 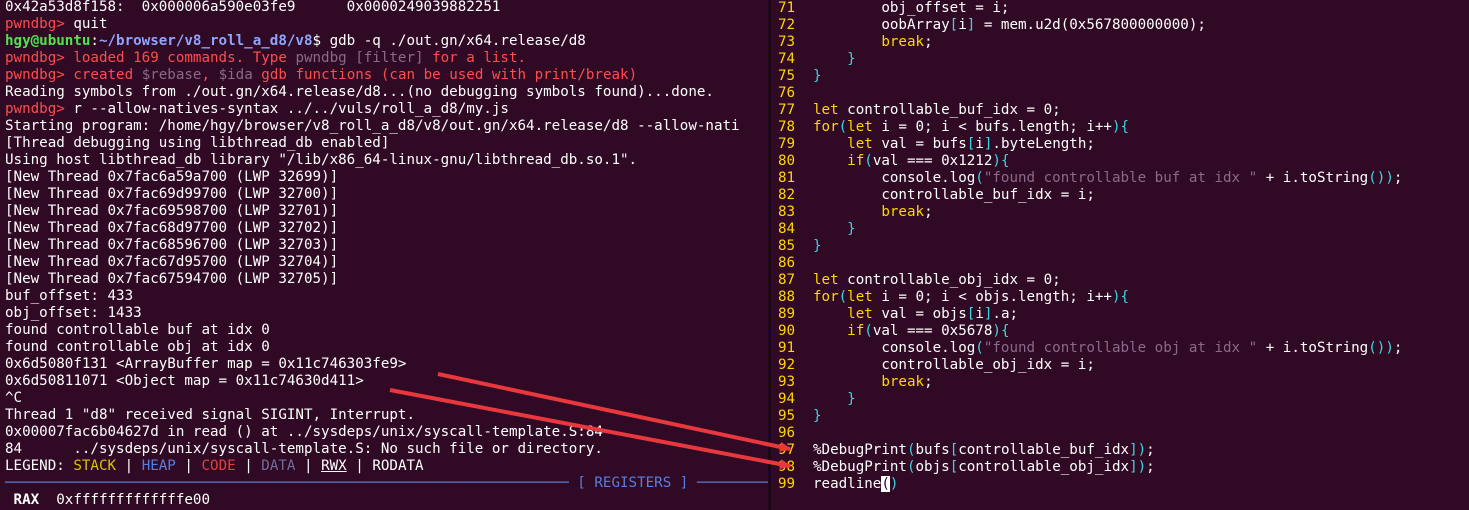 What do you see at coordinates (954, 195) in the screenshot?
I see `code-token: controllable_buf_idx = i;` at bounding box center [954, 195].